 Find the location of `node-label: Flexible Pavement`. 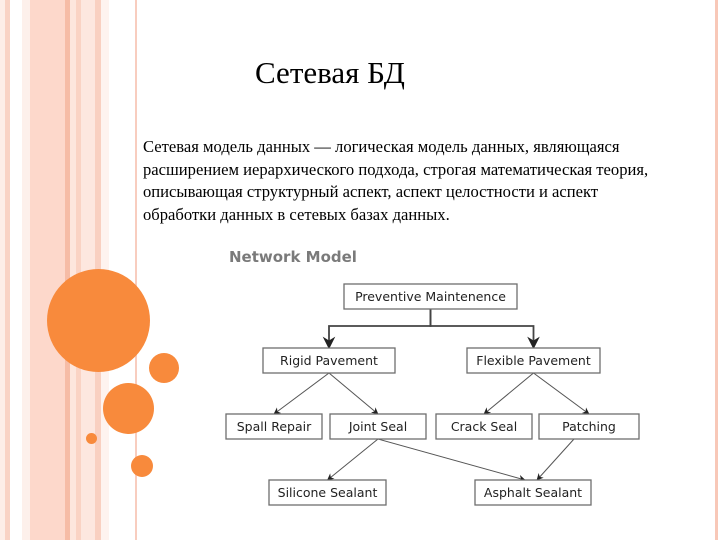

node-label: Flexible Pavement is located at coordinates (533, 360).